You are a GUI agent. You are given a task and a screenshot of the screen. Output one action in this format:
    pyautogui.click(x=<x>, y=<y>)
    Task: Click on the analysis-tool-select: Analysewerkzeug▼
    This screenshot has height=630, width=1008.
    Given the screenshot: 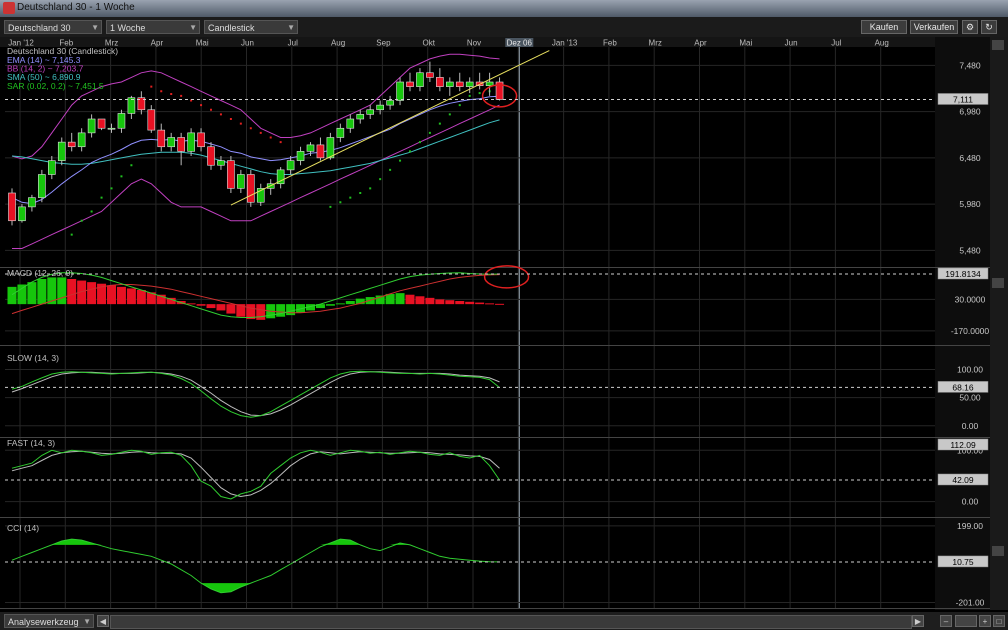 What is the action you would take?
    pyautogui.click(x=49, y=621)
    